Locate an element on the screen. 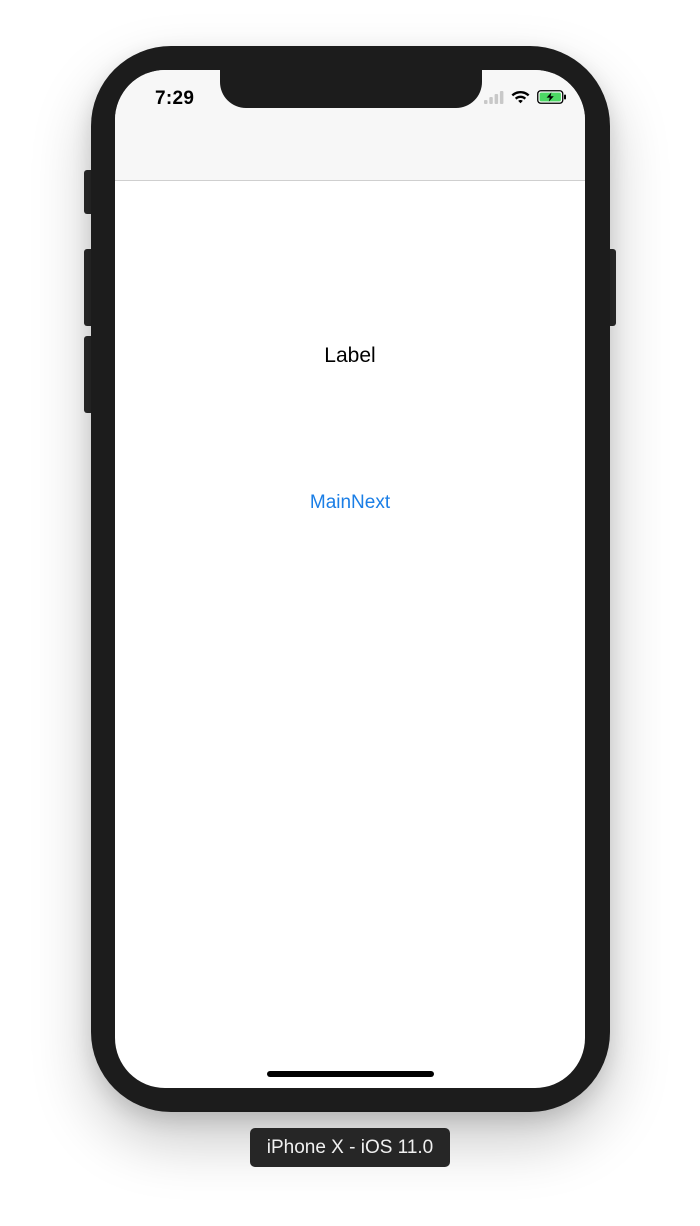 This screenshot has height=1226, width=700. status-time: 7:29 is located at coordinates (175, 98).